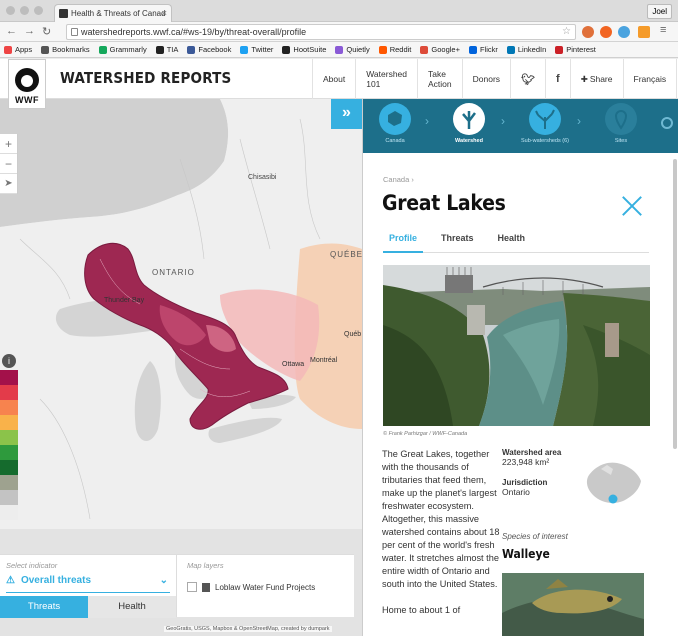 The width and height of the screenshot is (678, 636). I want to click on indicator-select: ⚠ Overall threats ⌄, so click(88, 584).